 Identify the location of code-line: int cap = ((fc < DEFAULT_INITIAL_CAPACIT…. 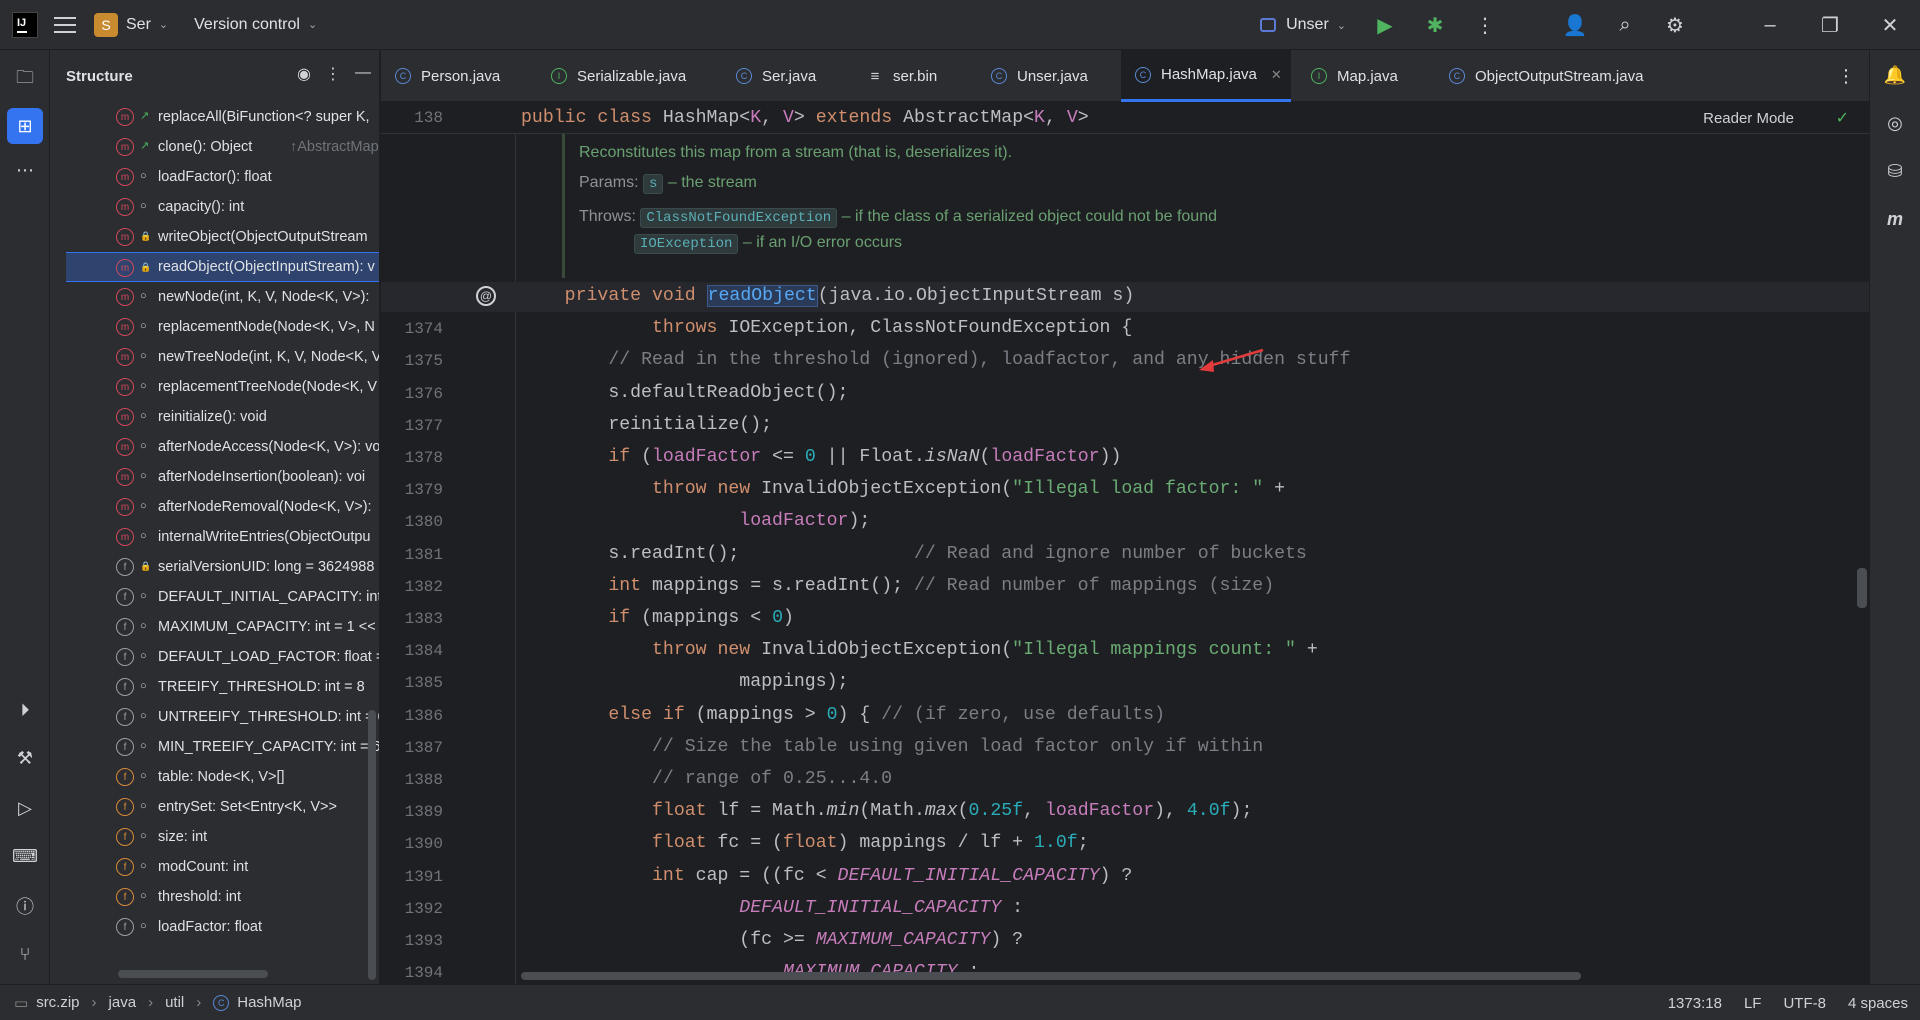
(826, 876).